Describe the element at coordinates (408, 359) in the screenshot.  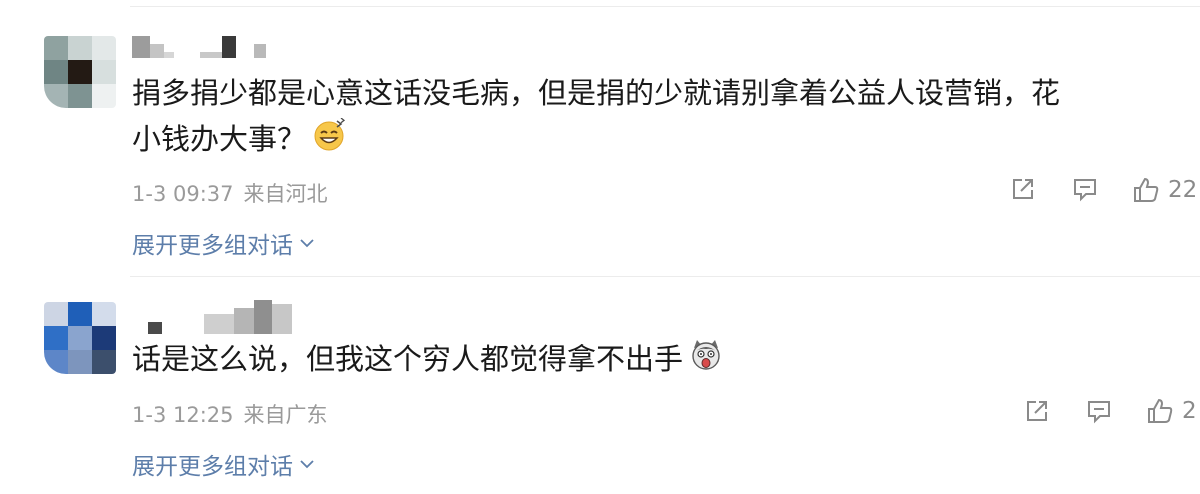
I see `comment-text-line-1: 话是这么说，但我这个穷人都觉得拿不出手` at that location.